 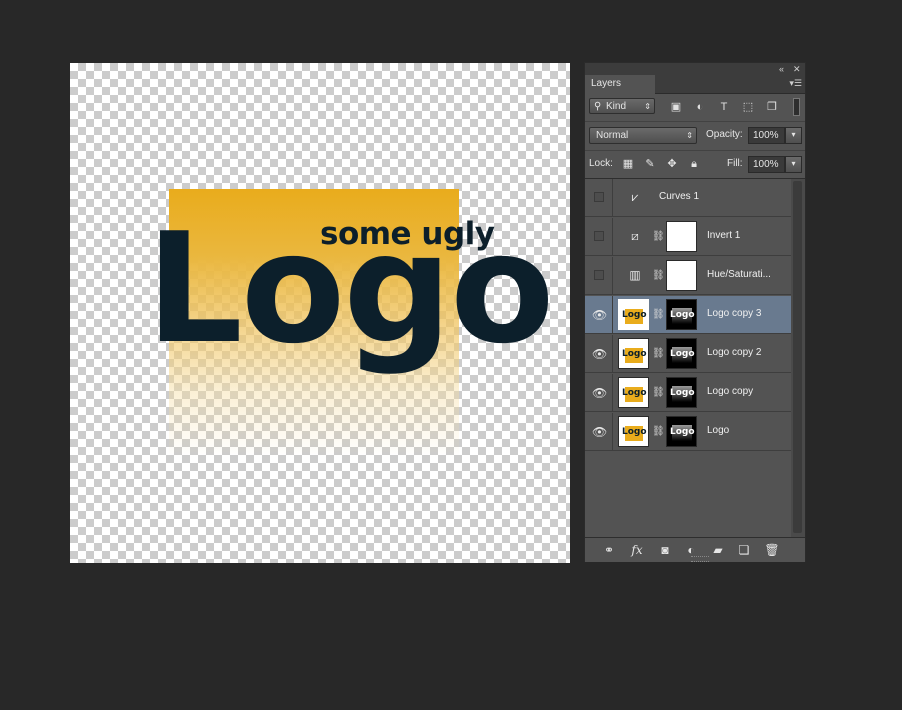 I want to click on opacity-field: 100%, so click(x=766, y=135).